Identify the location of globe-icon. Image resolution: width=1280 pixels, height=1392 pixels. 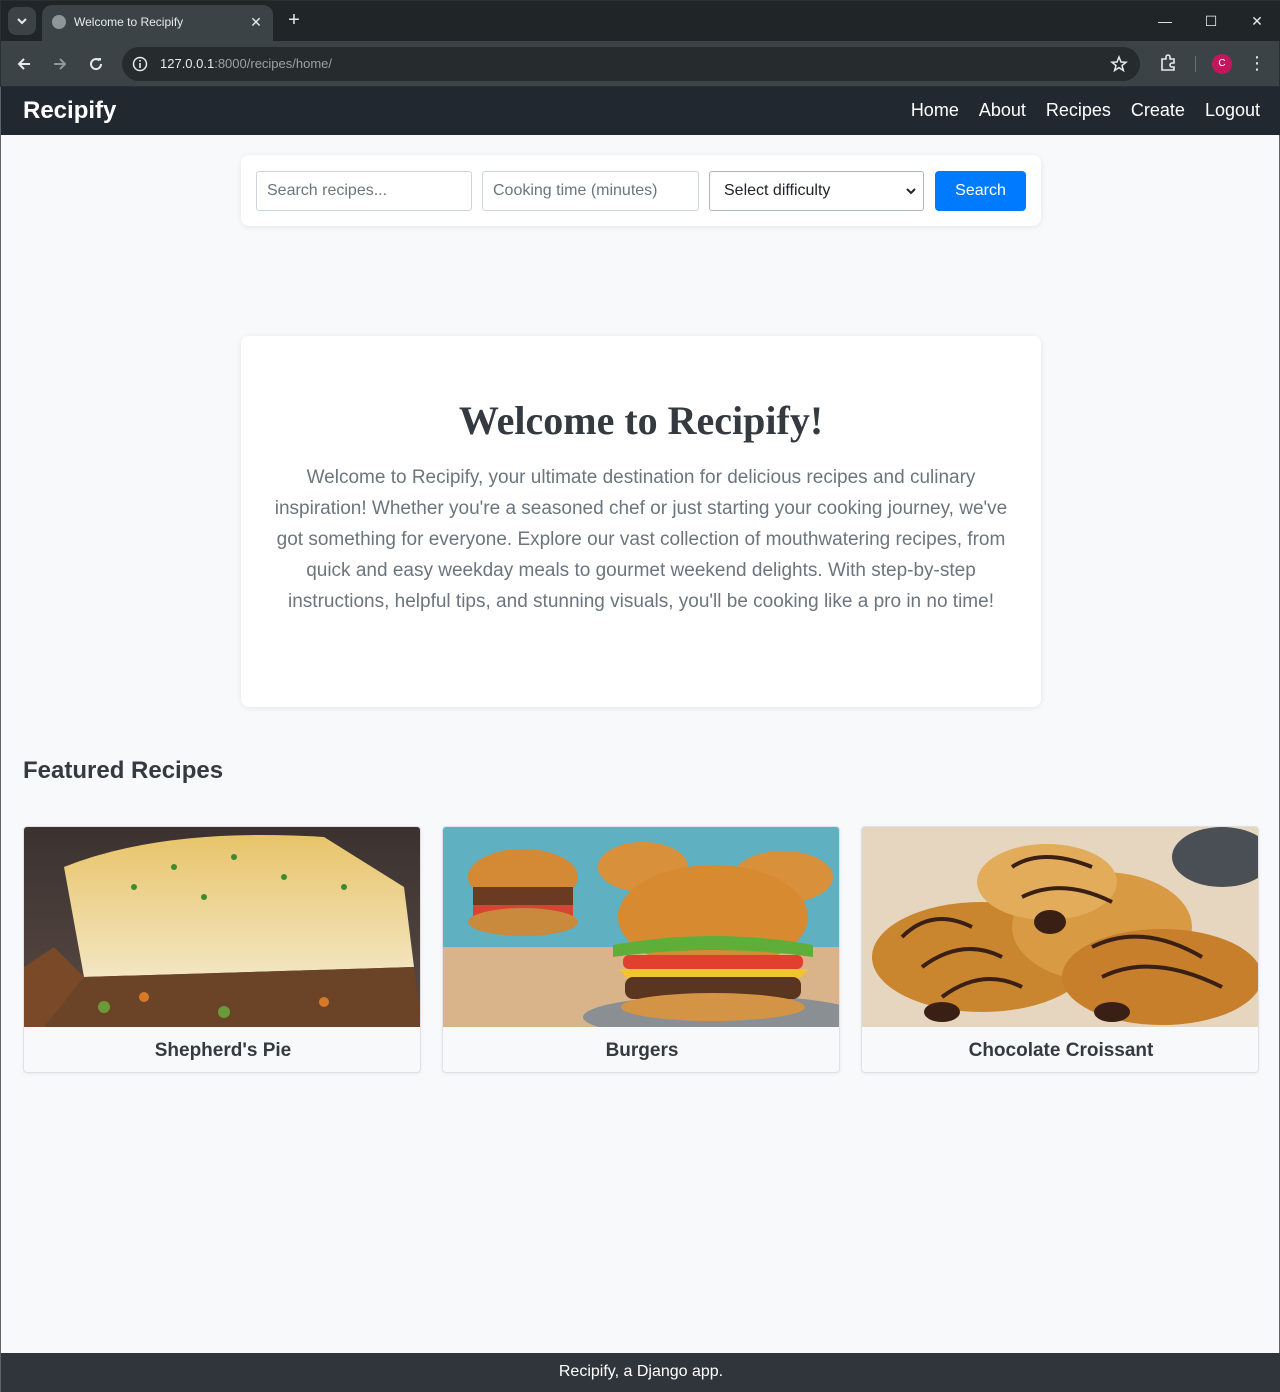
(59, 22).